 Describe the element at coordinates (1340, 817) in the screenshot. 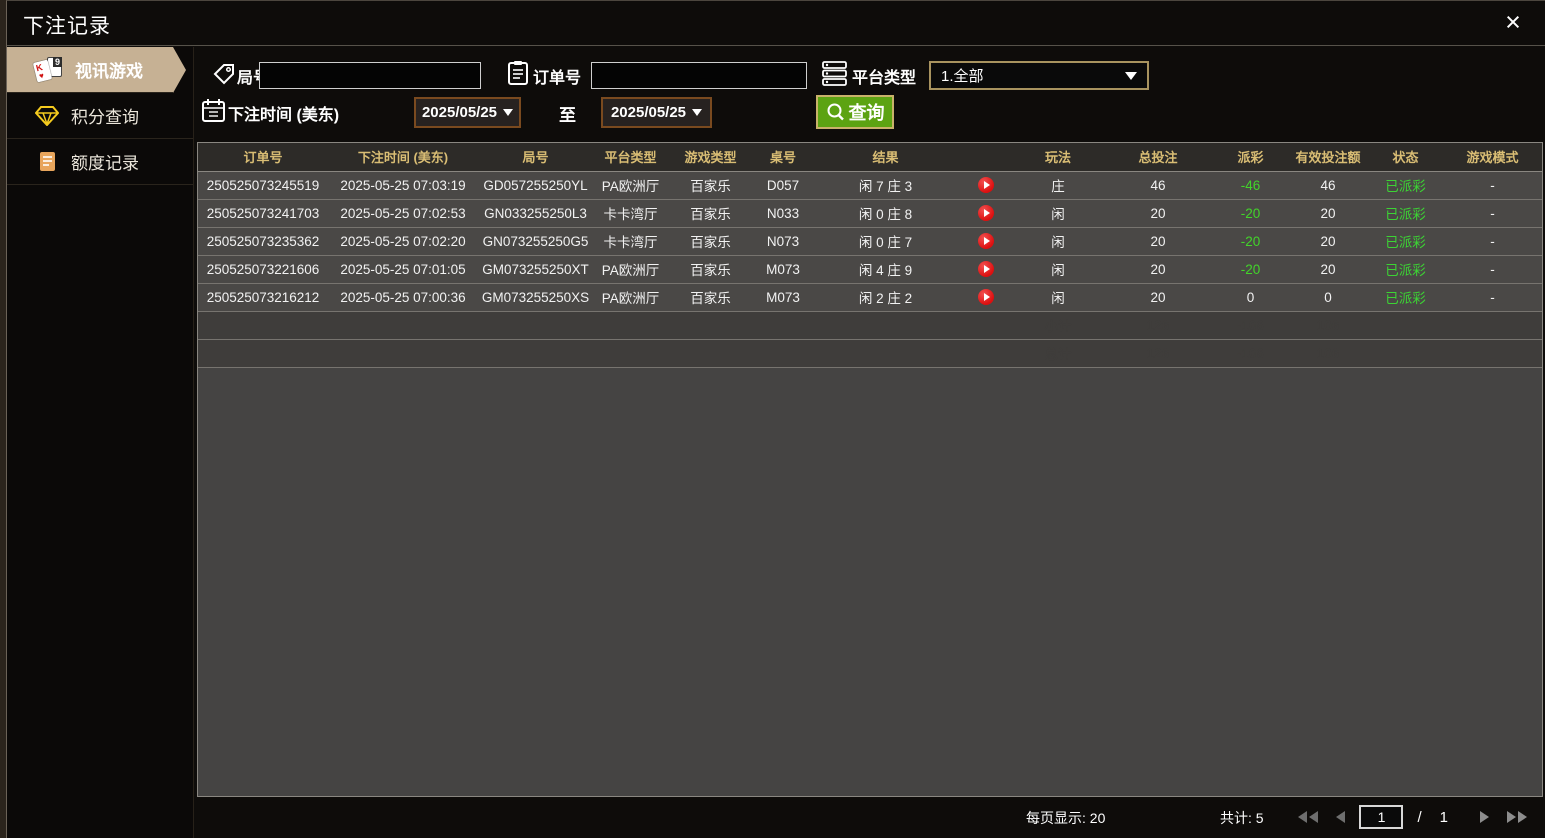

I see `previous-page-button` at that location.